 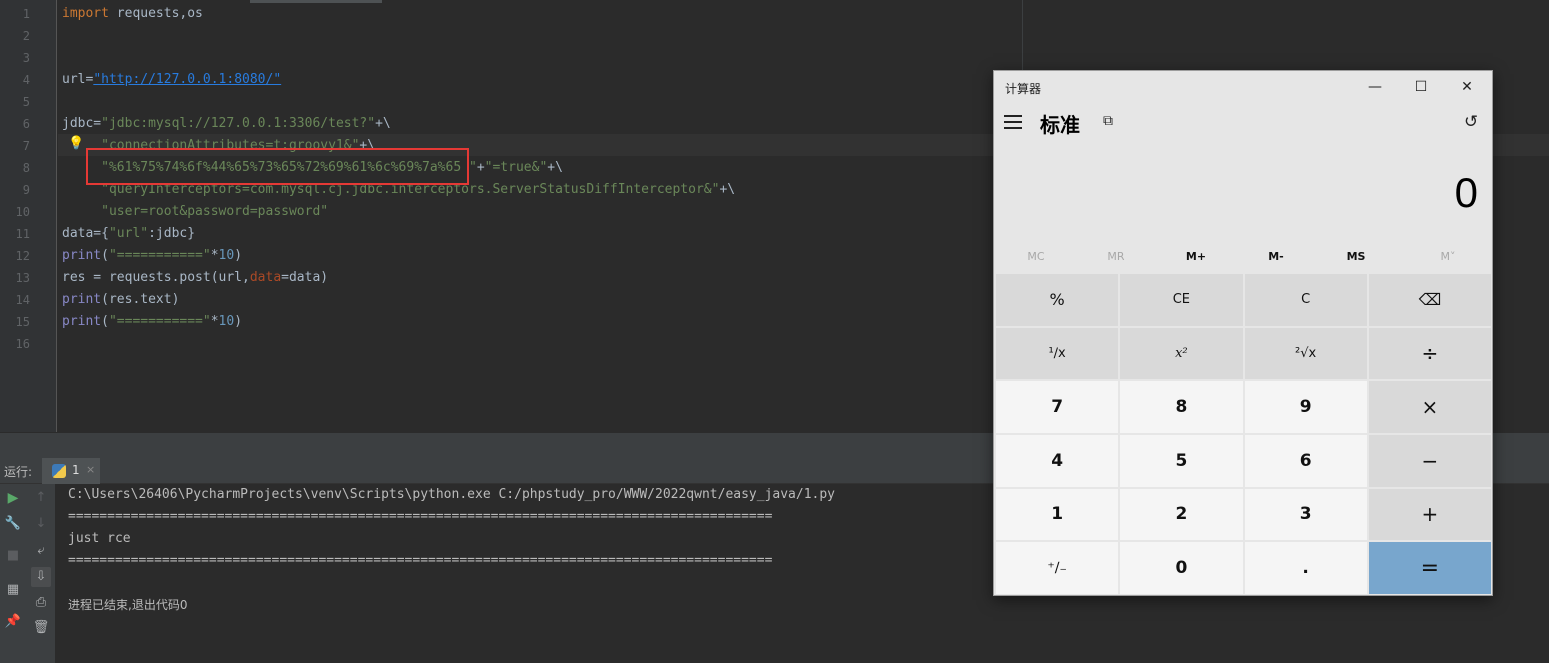 I want to click on digit-6-button: 6, so click(x=1305, y=461).